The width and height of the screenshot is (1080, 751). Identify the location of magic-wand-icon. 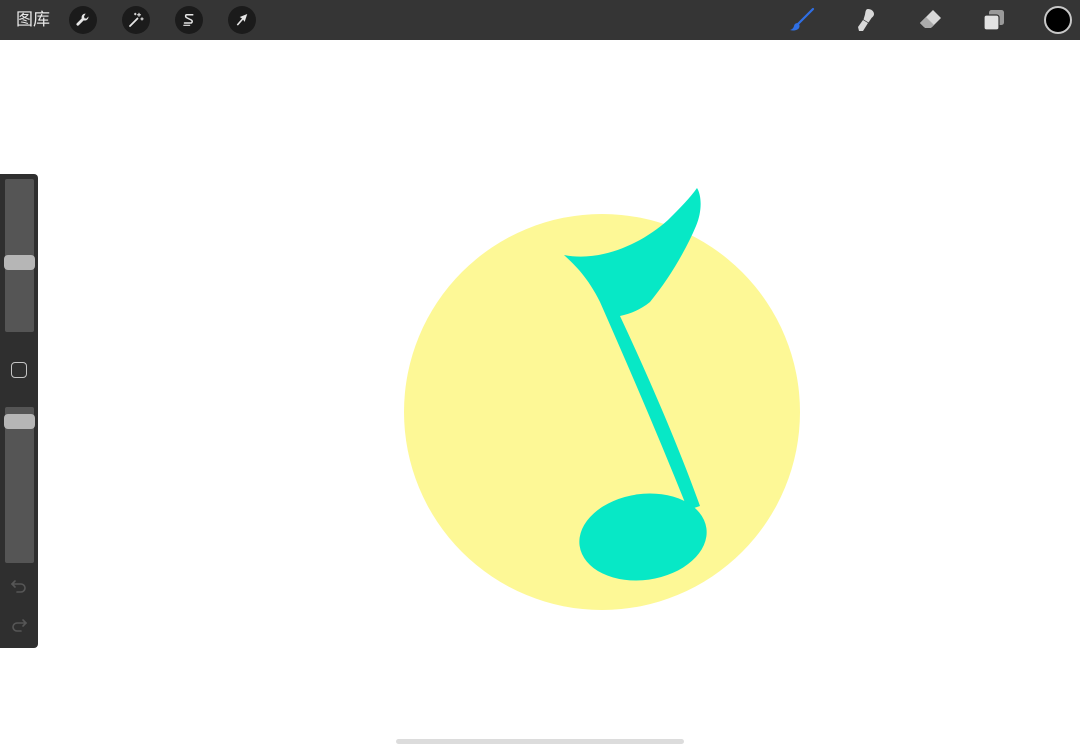
(136, 19).